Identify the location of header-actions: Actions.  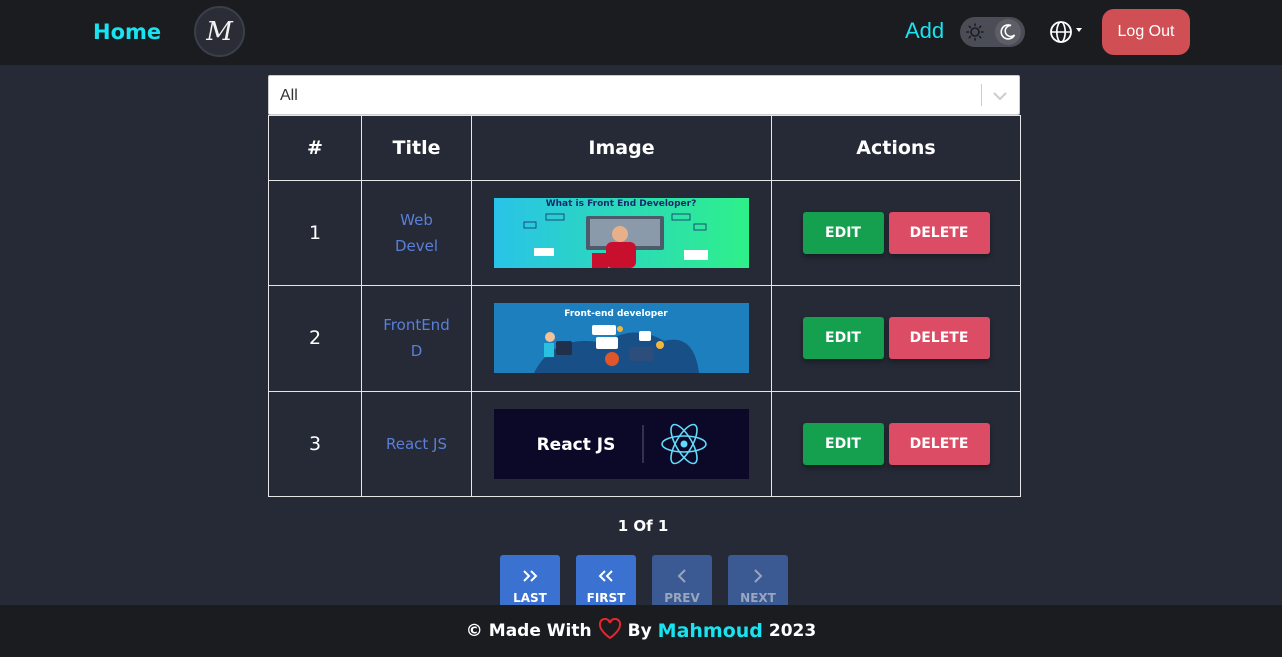
(896, 148).